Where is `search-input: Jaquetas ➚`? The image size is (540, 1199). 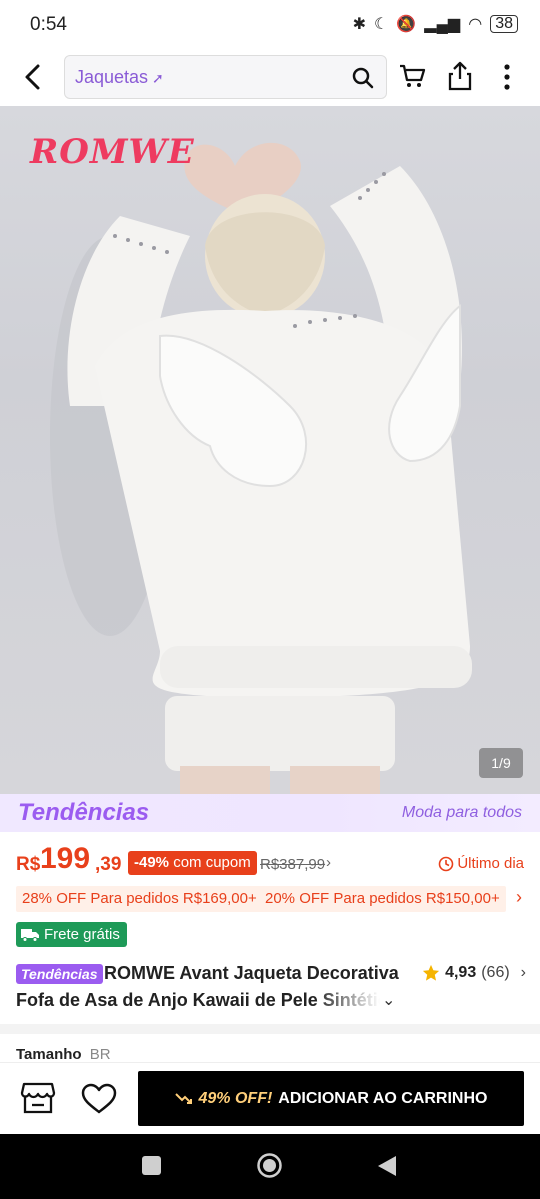 search-input: Jaquetas ➚ is located at coordinates (225, 77).